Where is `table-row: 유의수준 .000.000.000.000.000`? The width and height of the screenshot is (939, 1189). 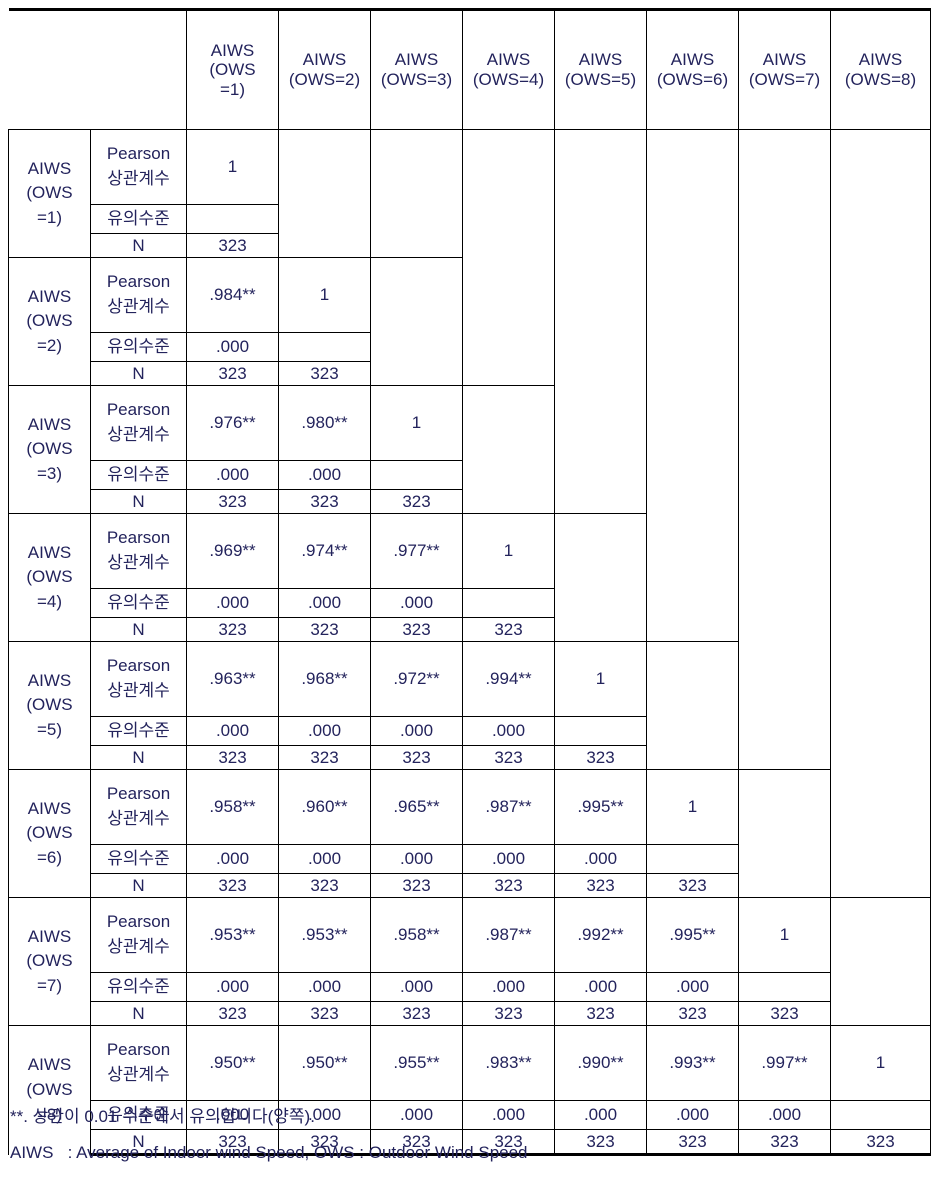
table-row: 유의수준 .000.000.000.000.000 is located at coordinates (470, 859).